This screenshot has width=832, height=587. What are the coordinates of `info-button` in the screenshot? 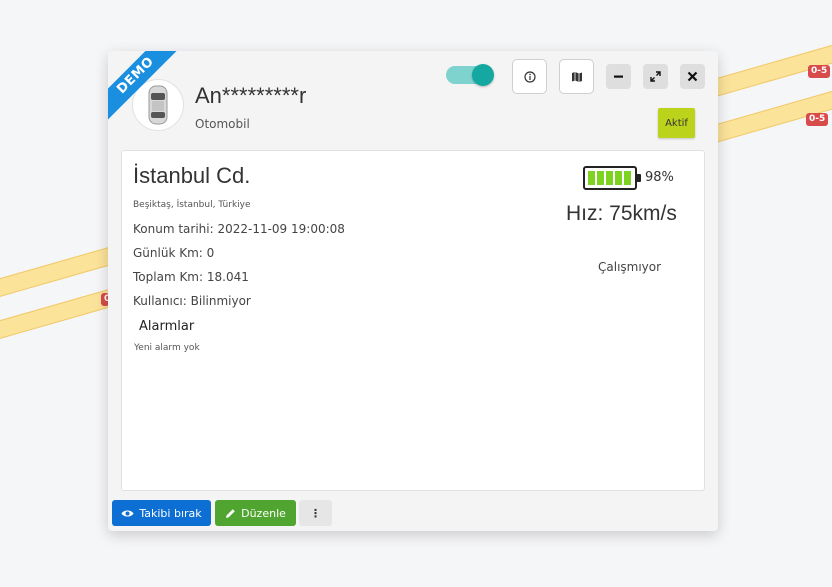 It's located at (529, 76).